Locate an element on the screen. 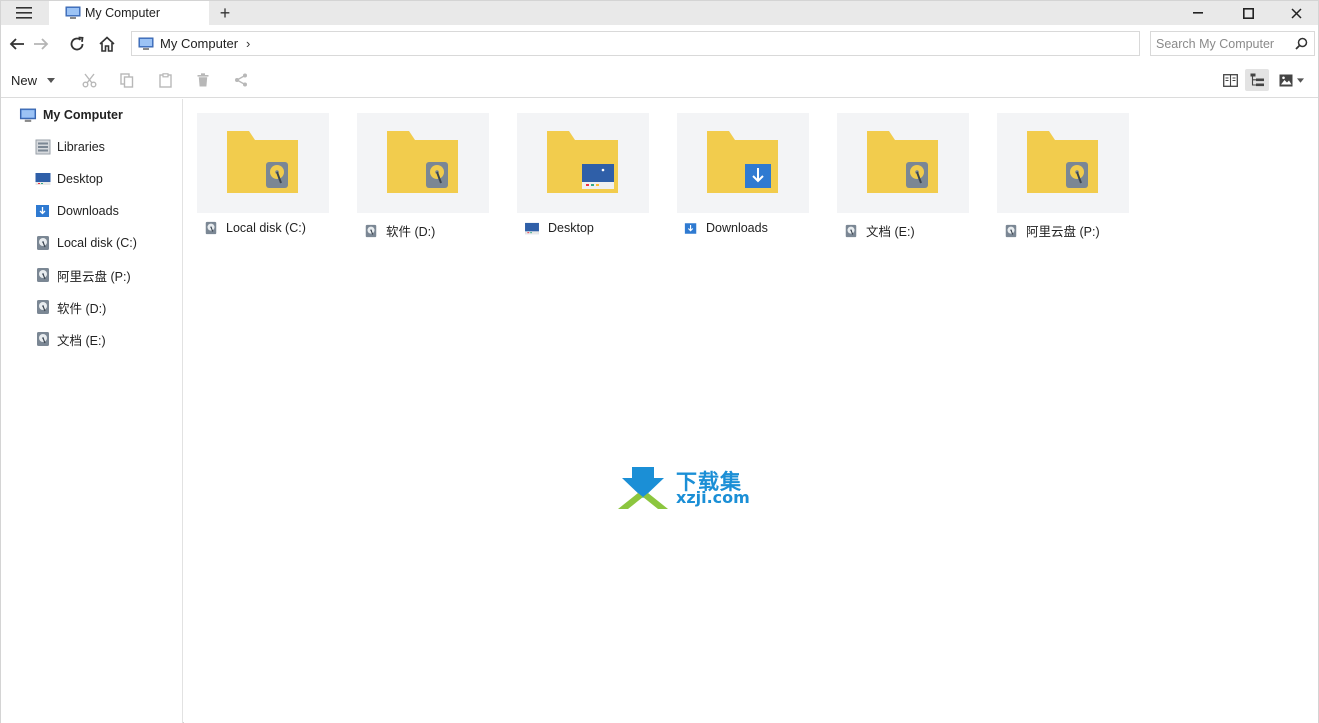  minimize-button is located at coordinates (1198, 13).